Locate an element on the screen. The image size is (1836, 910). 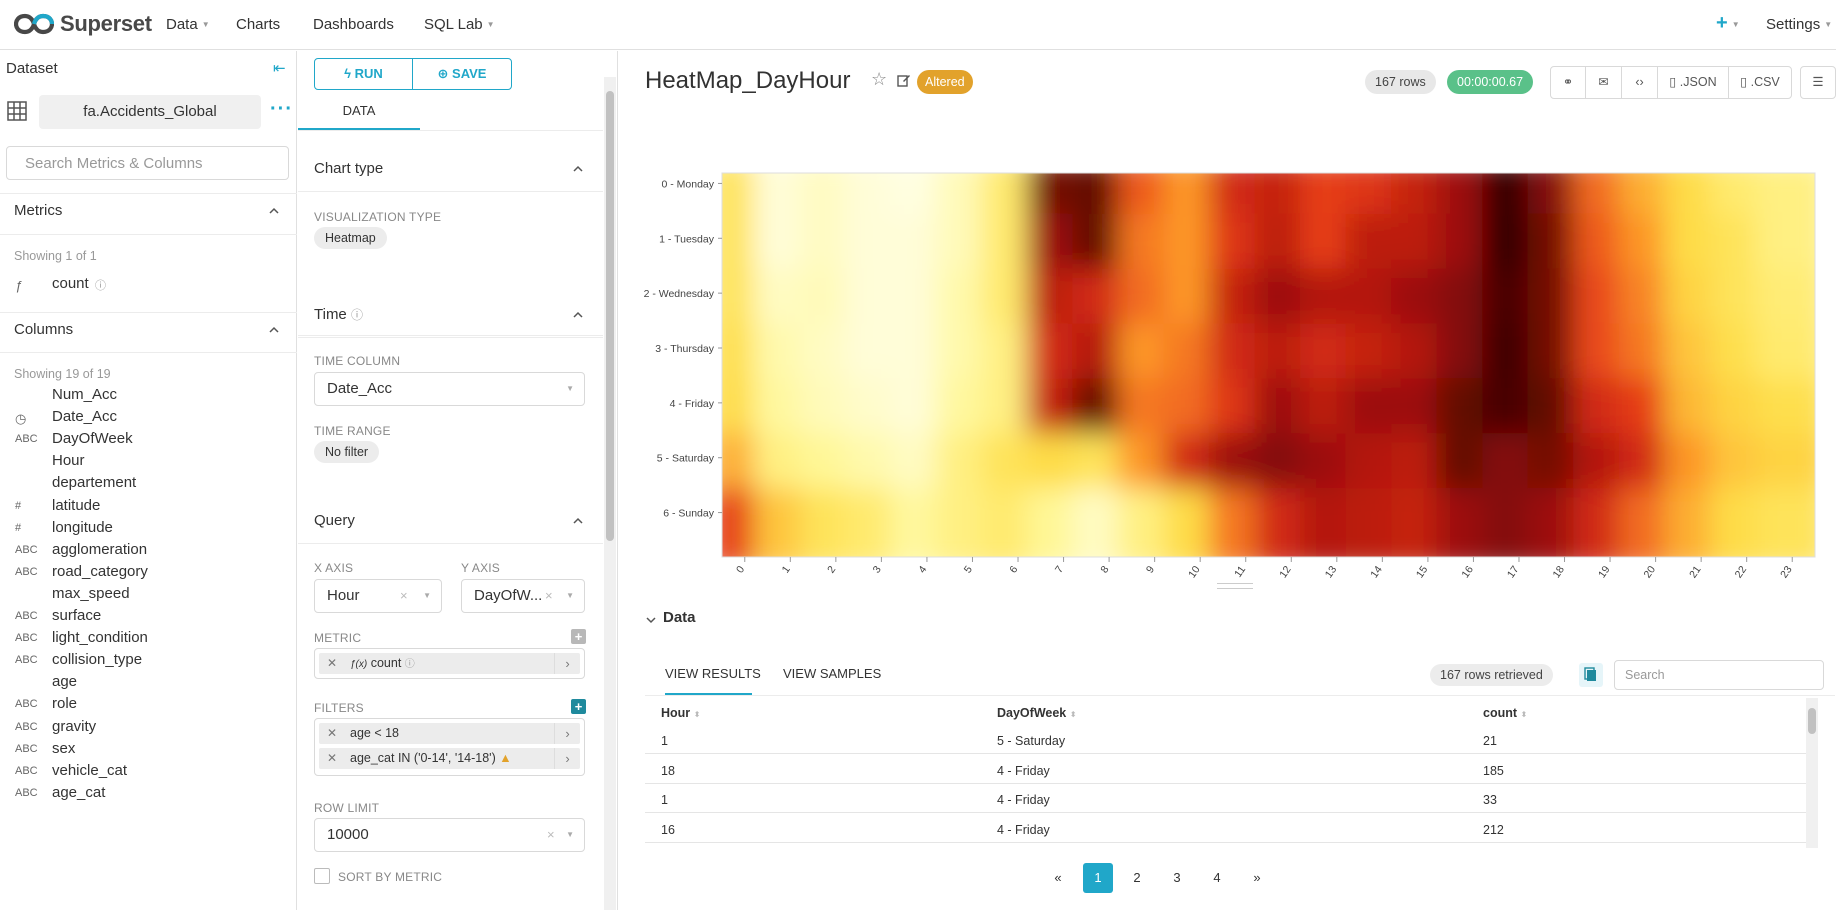
pagination-next: » is located at coordinates (1257, 878).